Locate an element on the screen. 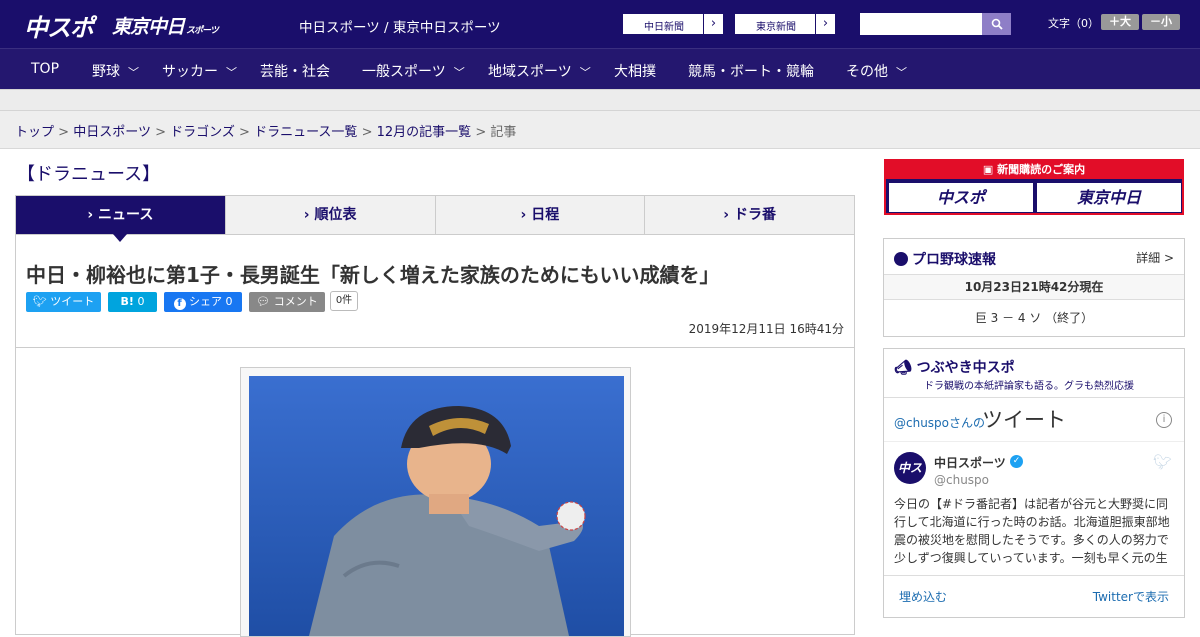 The height and width of the screenshot is (637, 1200). twitter-icon: 🐦︎ is located at coordinates (1162, 462).